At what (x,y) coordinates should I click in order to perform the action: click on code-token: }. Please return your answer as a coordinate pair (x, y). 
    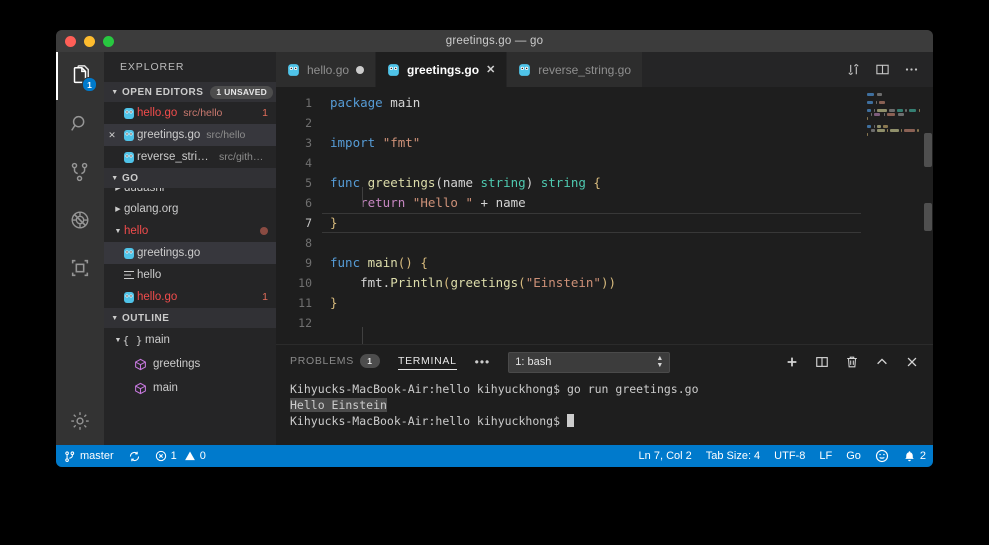
    Looking at the image, I should click on (334, 302).